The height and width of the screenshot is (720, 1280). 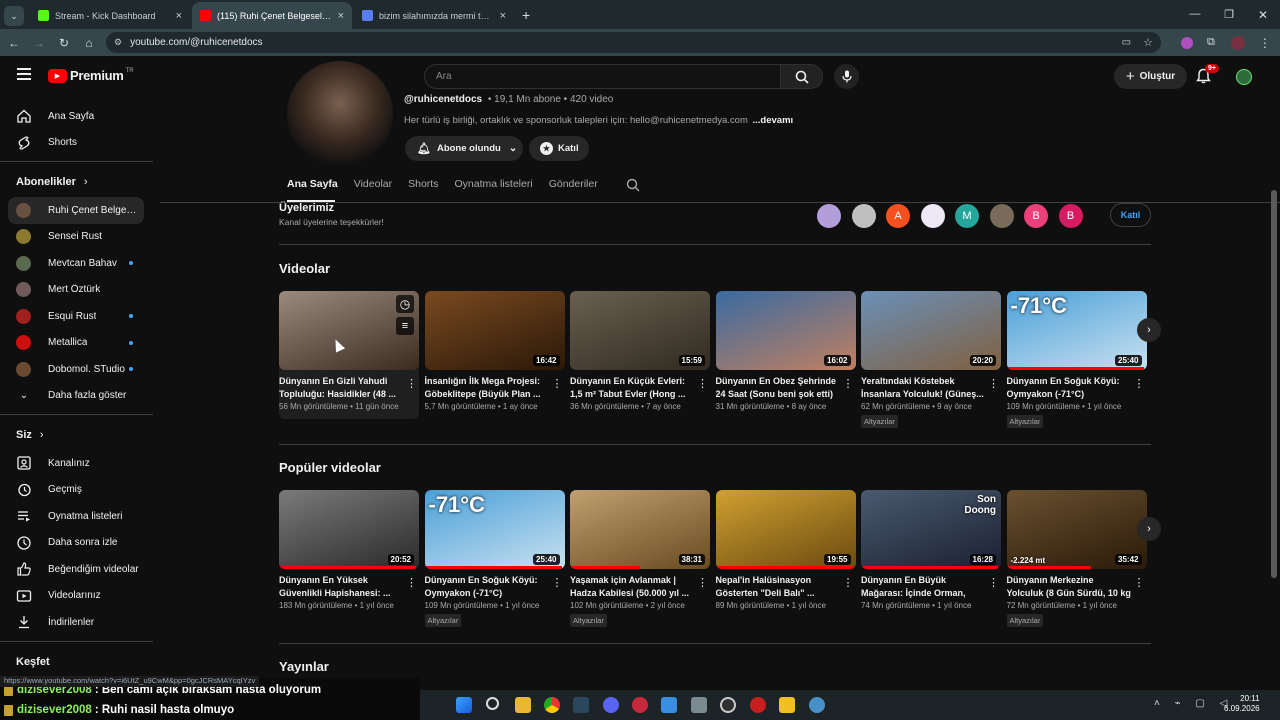 What do you see at coordinates (179, 16) in the screenshot?
I see `tab-close-icon: ×` at bounding box center [179, 16].